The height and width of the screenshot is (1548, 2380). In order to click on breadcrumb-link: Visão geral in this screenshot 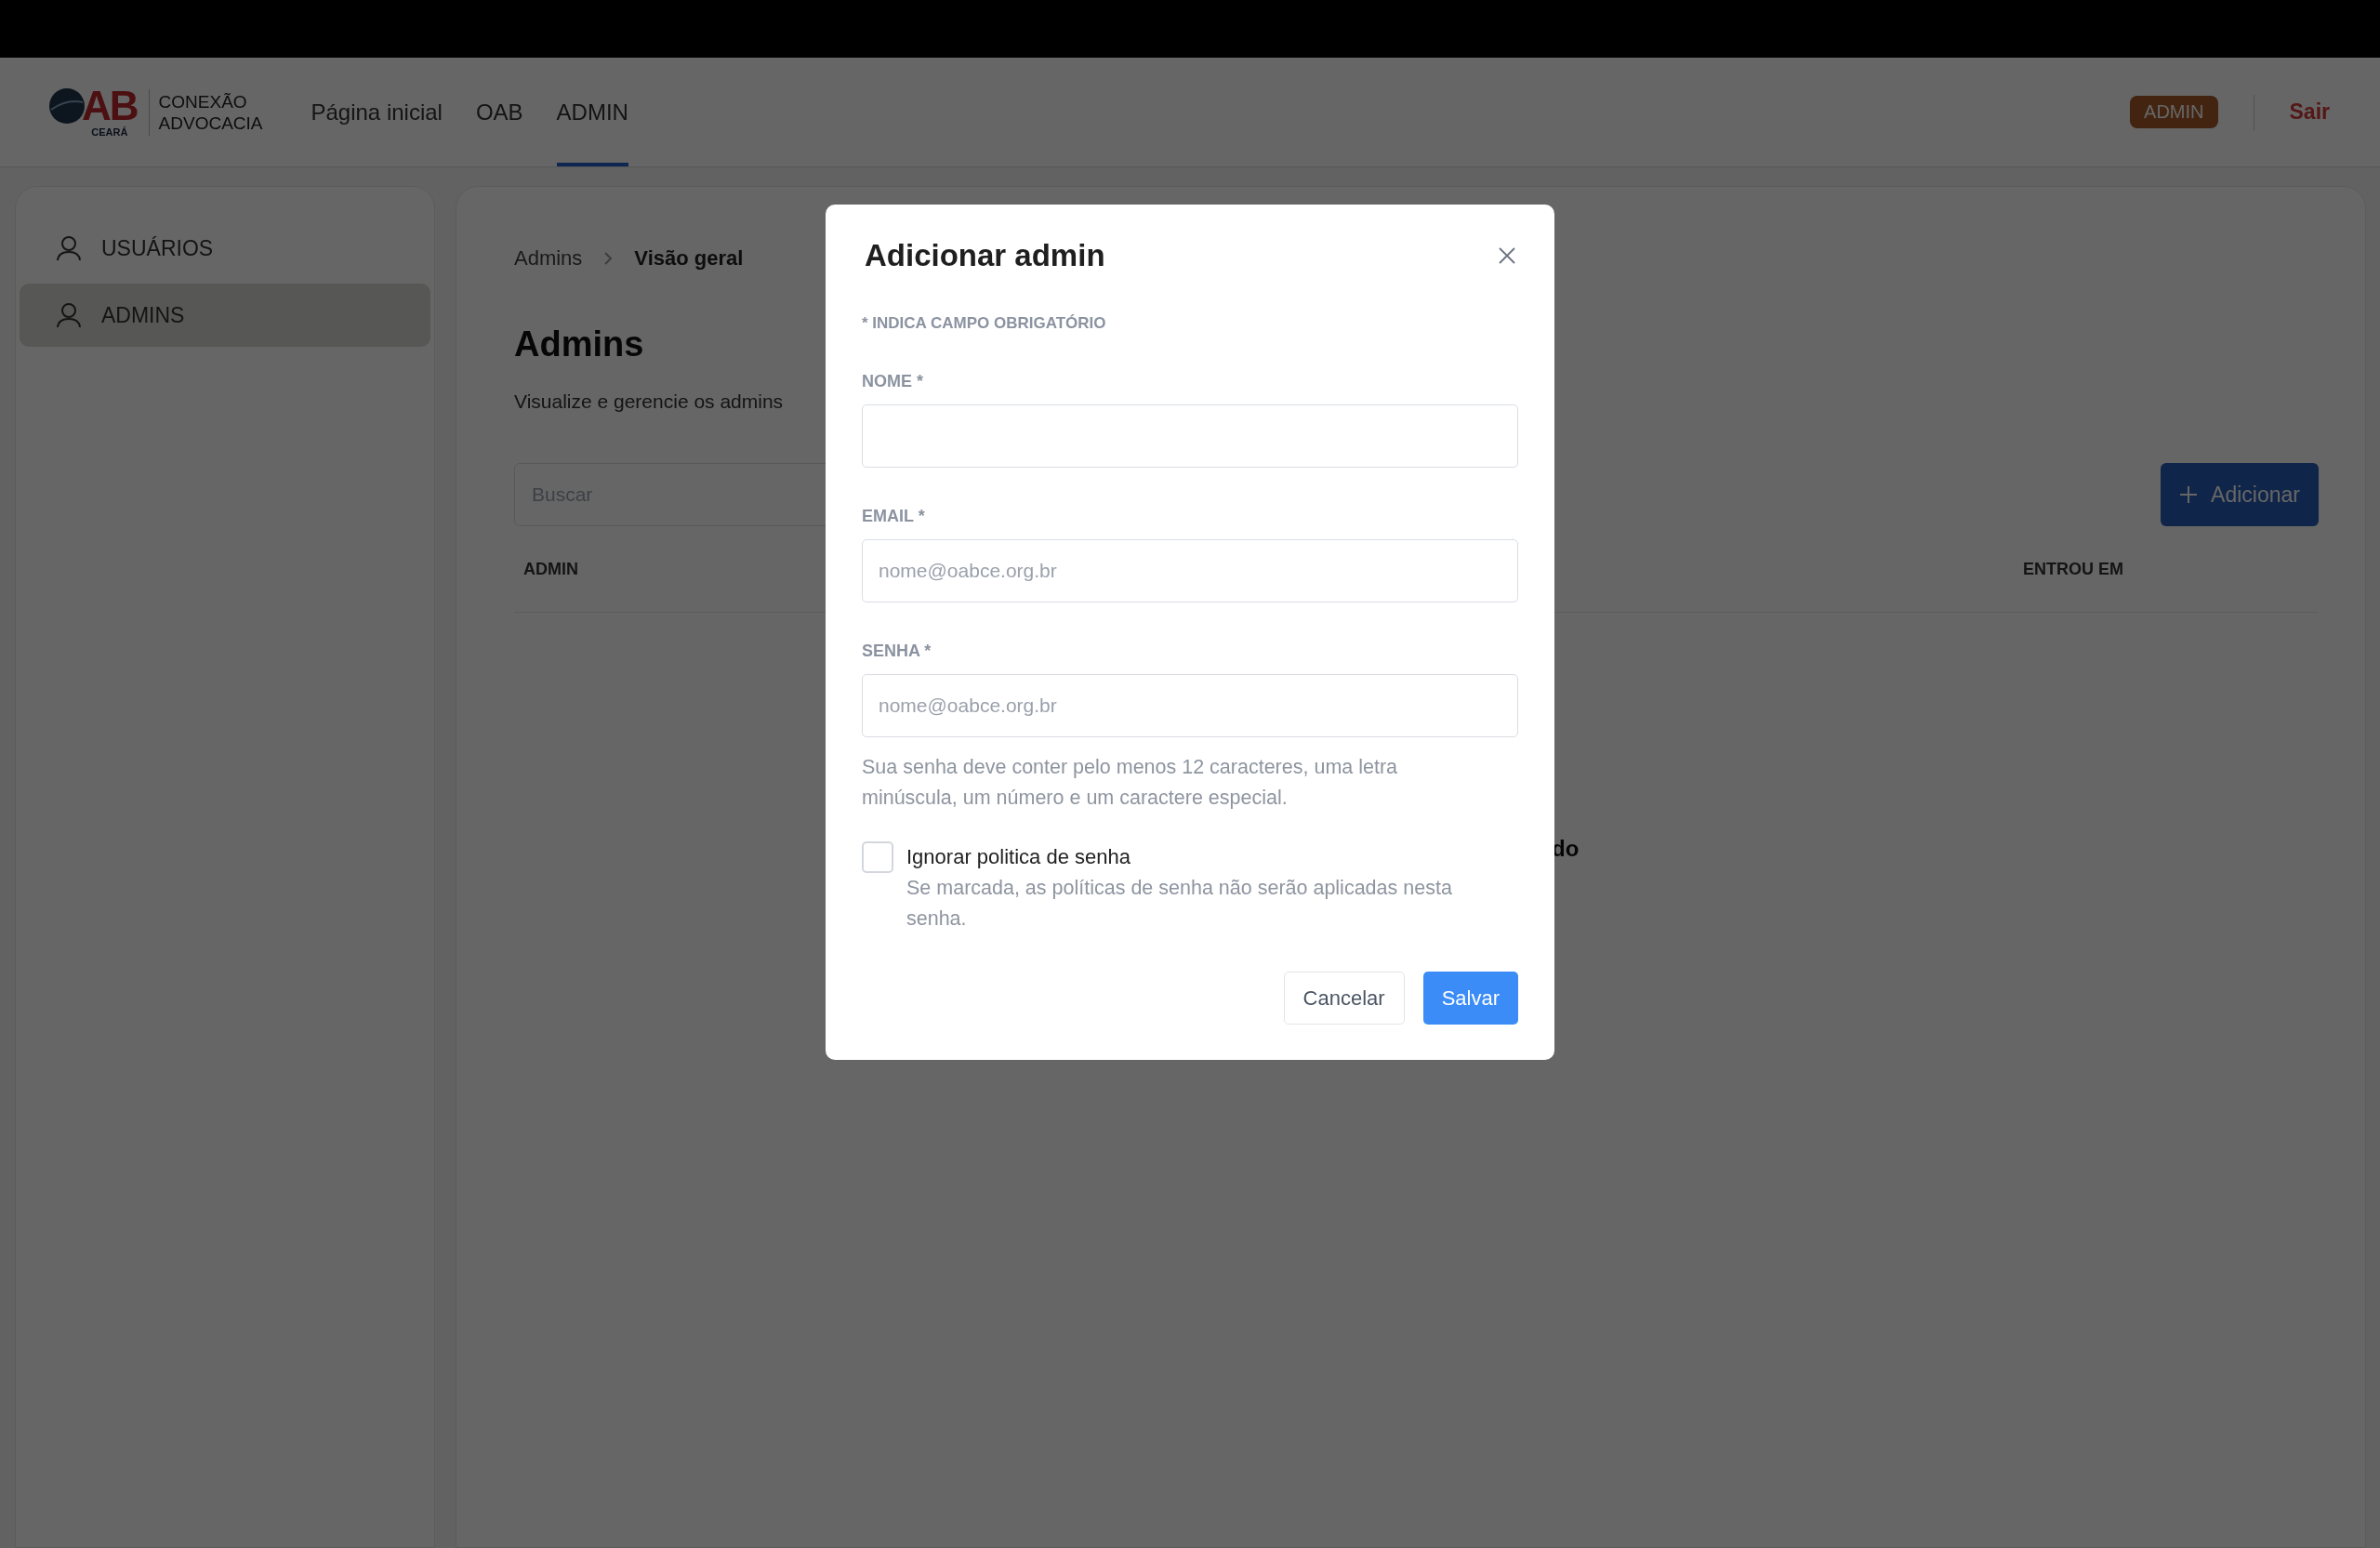, I will do `click(689, 258)`.